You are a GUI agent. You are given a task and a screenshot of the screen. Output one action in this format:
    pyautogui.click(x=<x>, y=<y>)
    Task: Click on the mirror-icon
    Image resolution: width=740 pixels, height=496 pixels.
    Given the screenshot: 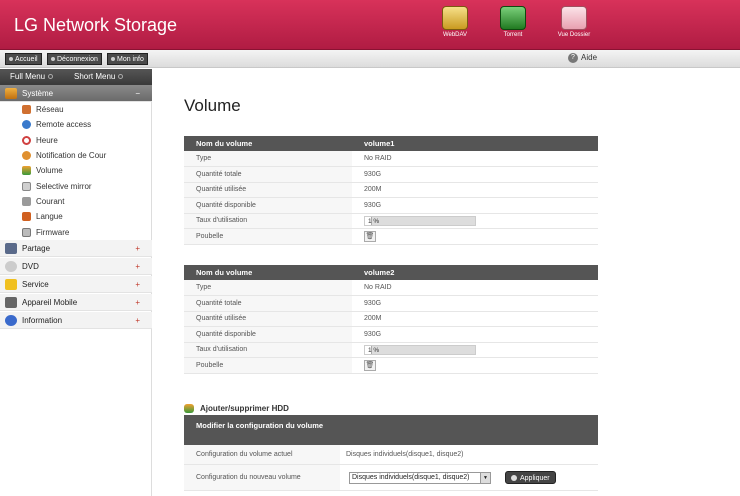 What is the action you would take?
    pyautogui.click(x=26, y=186)
    